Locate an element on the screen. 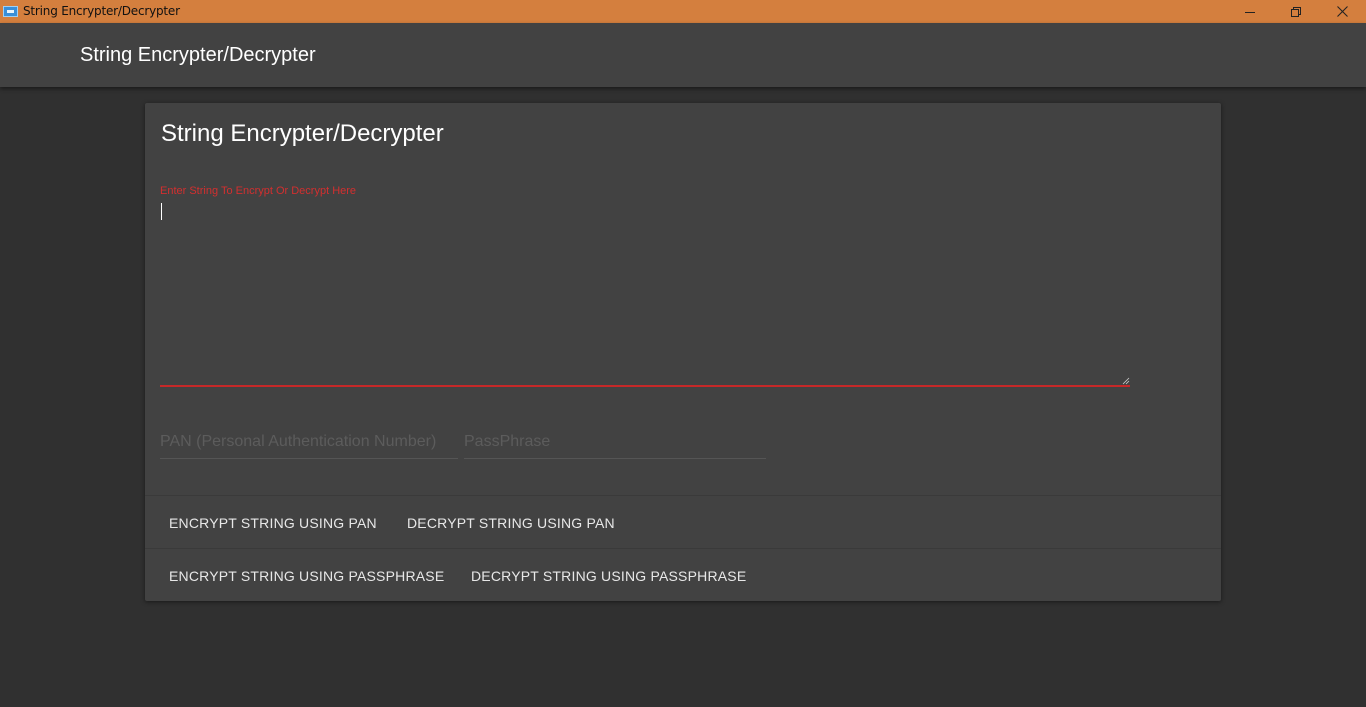 The width and height of the screenshot is (1366, 707). passphrase-underline is located at coordinates (615, 458).